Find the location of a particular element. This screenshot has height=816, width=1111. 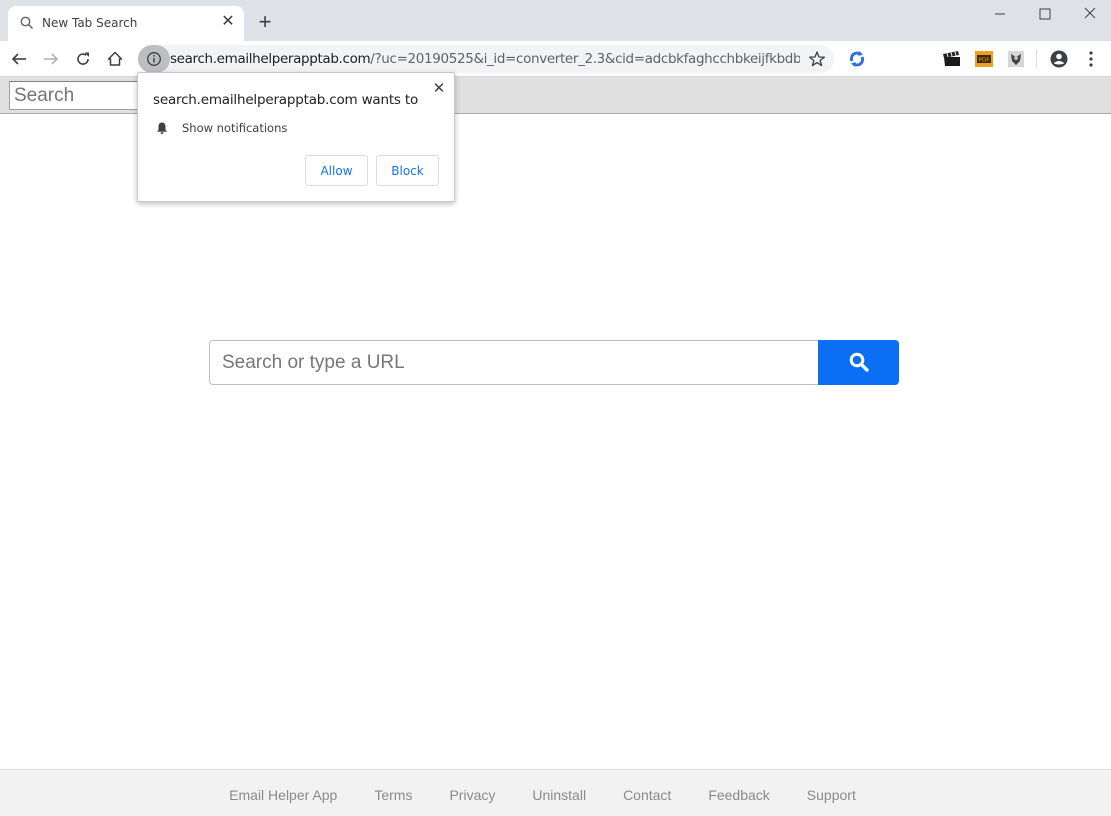

bookmark-star-icon is located at coordinates (817, 59).